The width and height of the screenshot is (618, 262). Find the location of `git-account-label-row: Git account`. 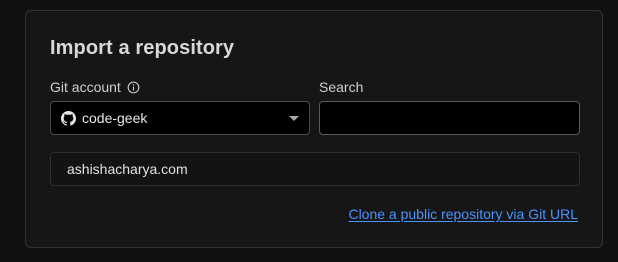

git-account-label-row: Git account is located at coordinates (95, 87).